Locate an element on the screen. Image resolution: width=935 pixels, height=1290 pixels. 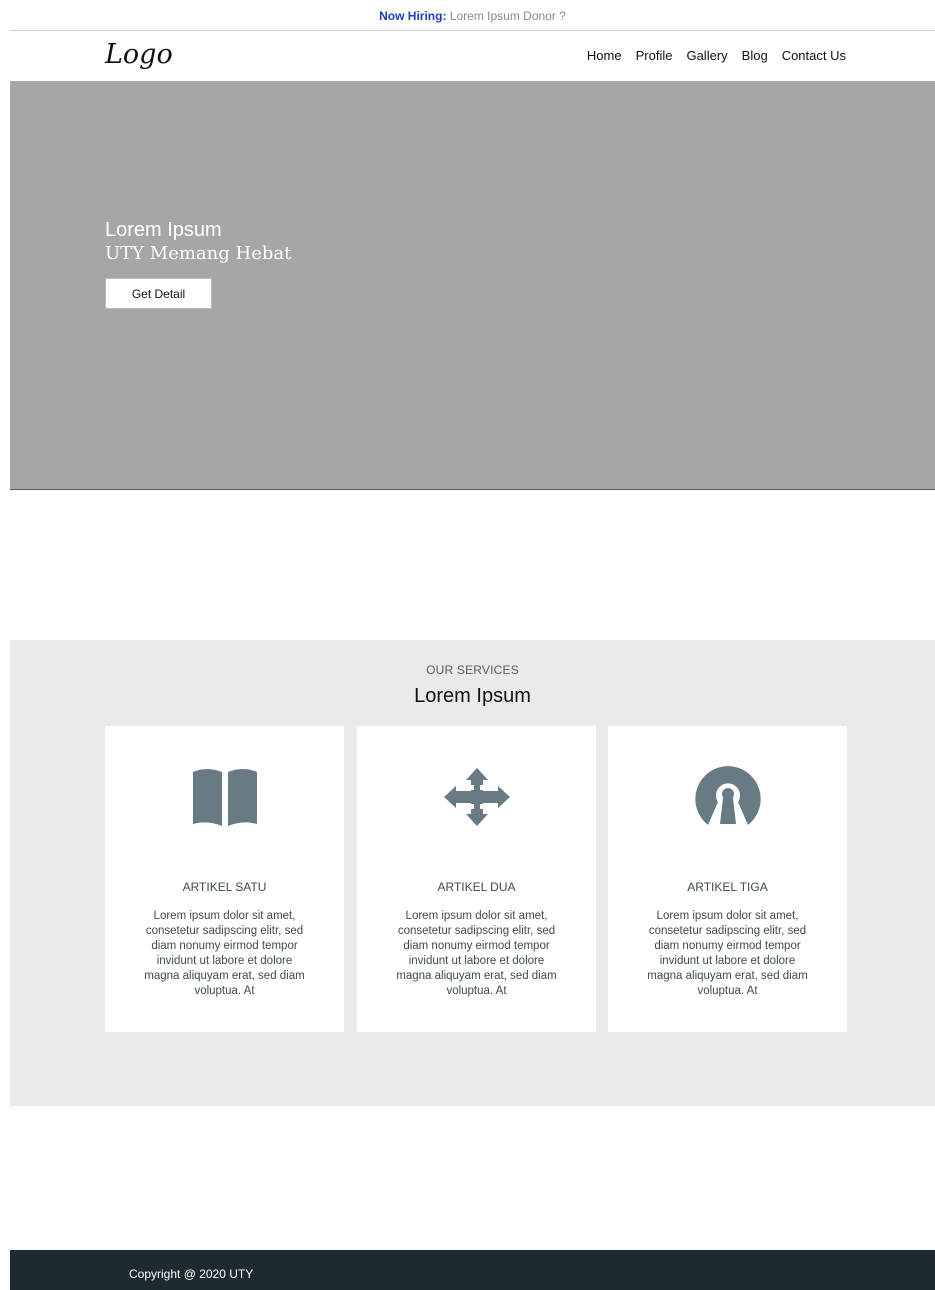
hero-subtitle: UTY Memang Hebat is located at coordinates (198, 253).